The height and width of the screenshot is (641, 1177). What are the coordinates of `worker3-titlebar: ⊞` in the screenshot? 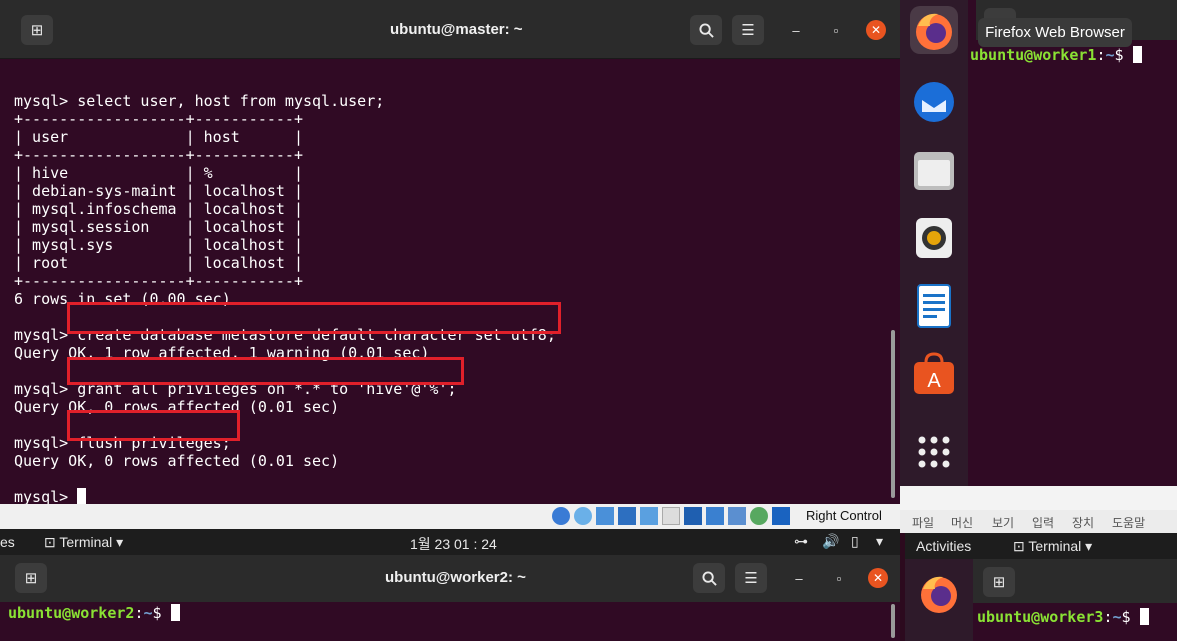 It's located at (1075, 581).